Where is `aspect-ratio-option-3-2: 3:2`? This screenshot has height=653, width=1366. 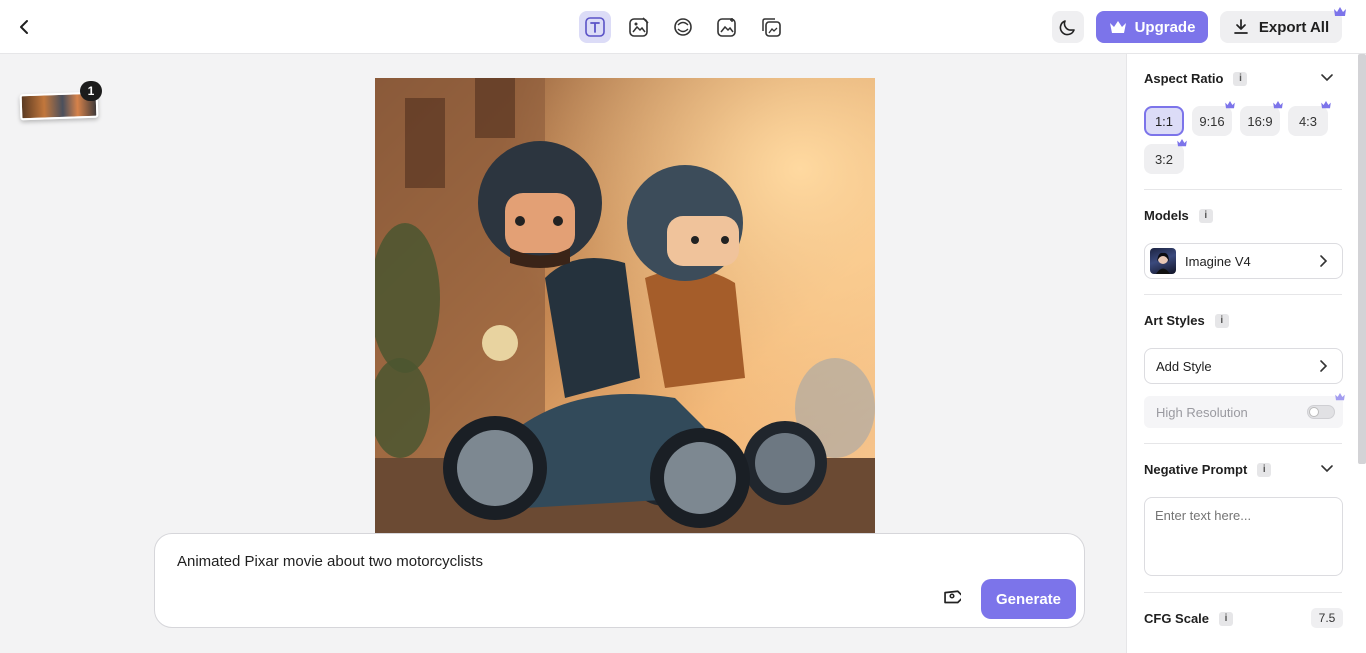 aspect-ratio-option-3-2: 3:2 is located at coordinates (1165, 156).